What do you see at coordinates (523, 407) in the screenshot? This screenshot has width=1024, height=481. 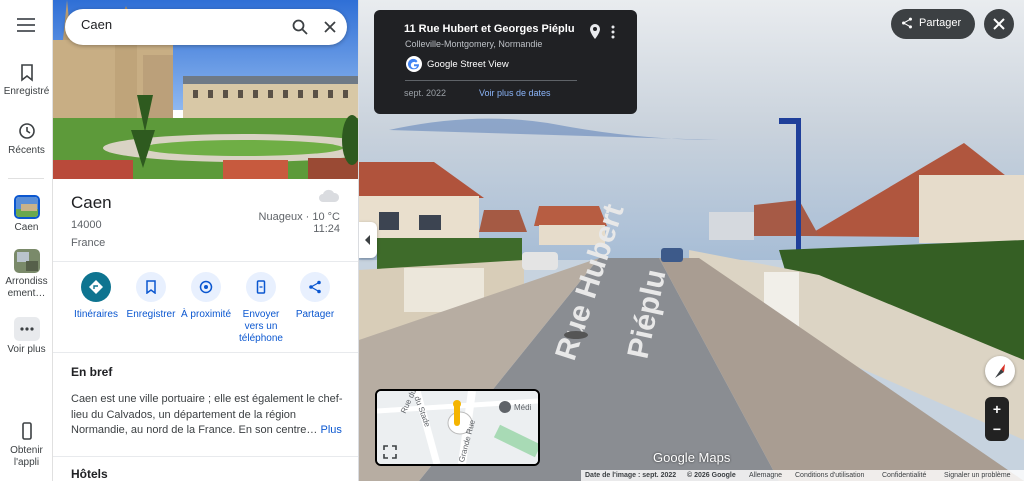 I see `minimap-label-medi: Médi` at bounding box center [523, 407].